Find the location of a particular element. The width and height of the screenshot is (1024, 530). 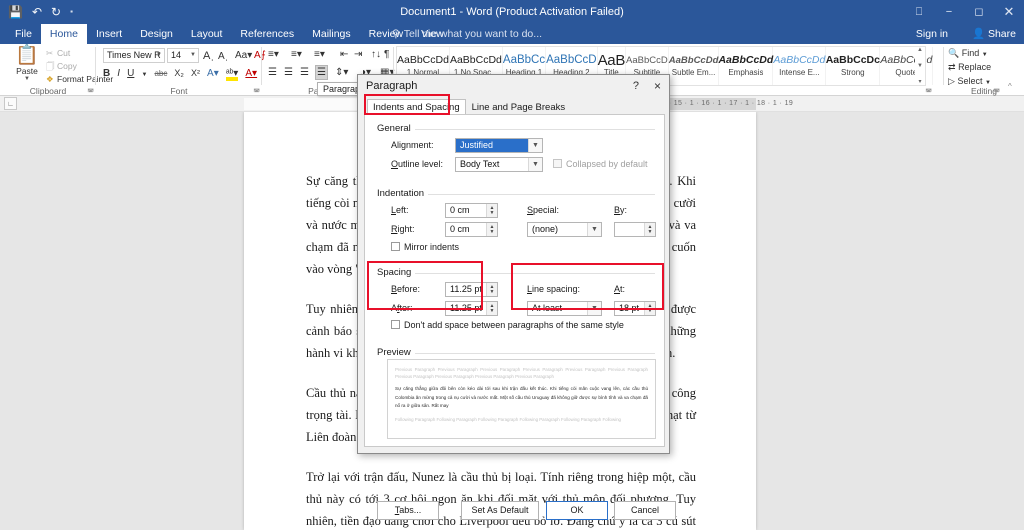

outline-level-combo: Body Text ▼ is located at coordinates (499, 164).